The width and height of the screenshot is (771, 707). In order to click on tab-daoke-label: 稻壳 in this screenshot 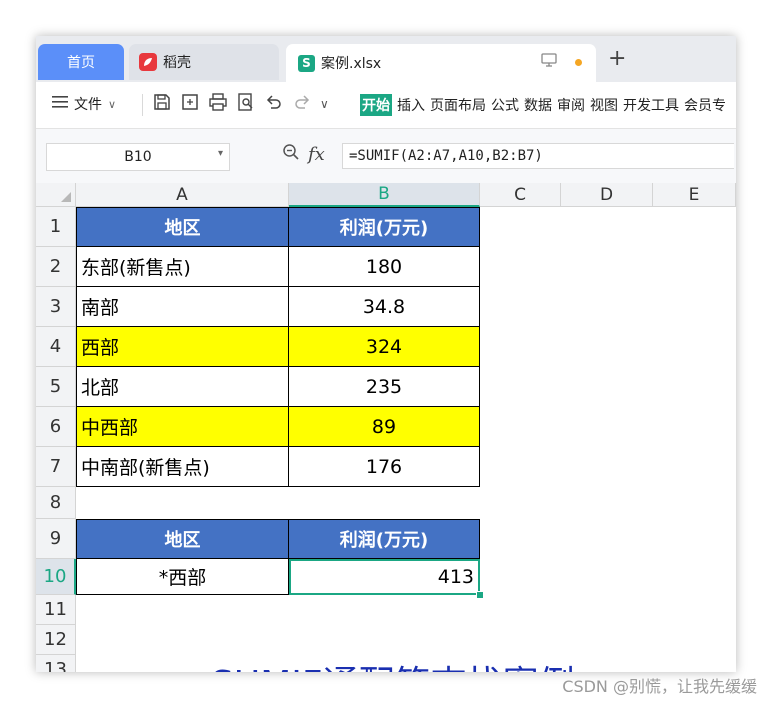, I will do `click(177, 63)`.